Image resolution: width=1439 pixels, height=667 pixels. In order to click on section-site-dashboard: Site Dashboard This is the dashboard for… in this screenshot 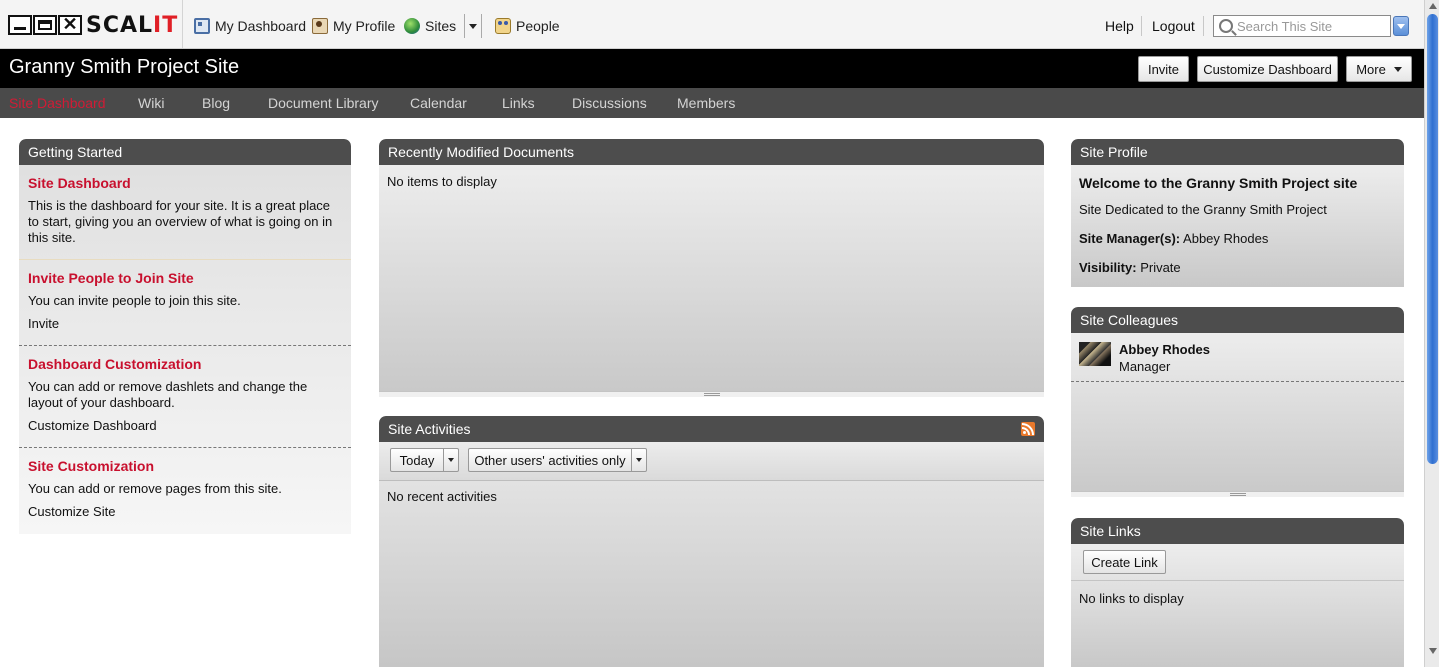, I will do `click(185, 212)`.